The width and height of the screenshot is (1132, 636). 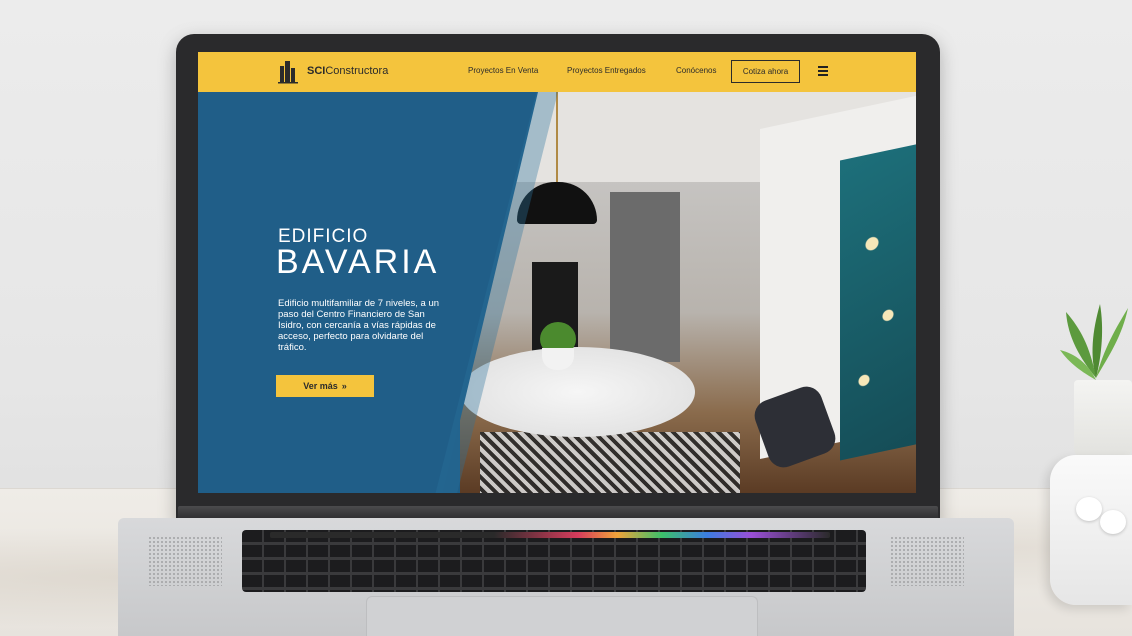 I want to click on ver-mas-label: Ver más, so click(x=320, y=386).